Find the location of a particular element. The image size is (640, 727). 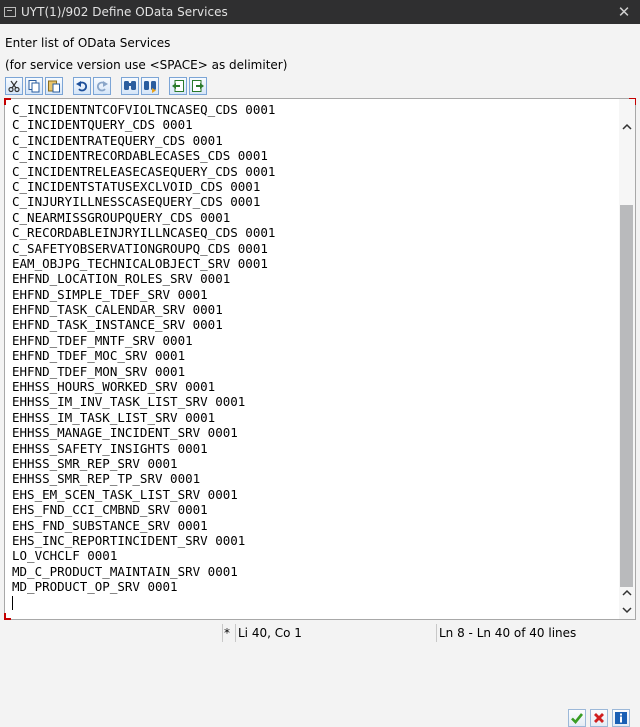

cancel-icon is located at coordinates (599, 718).